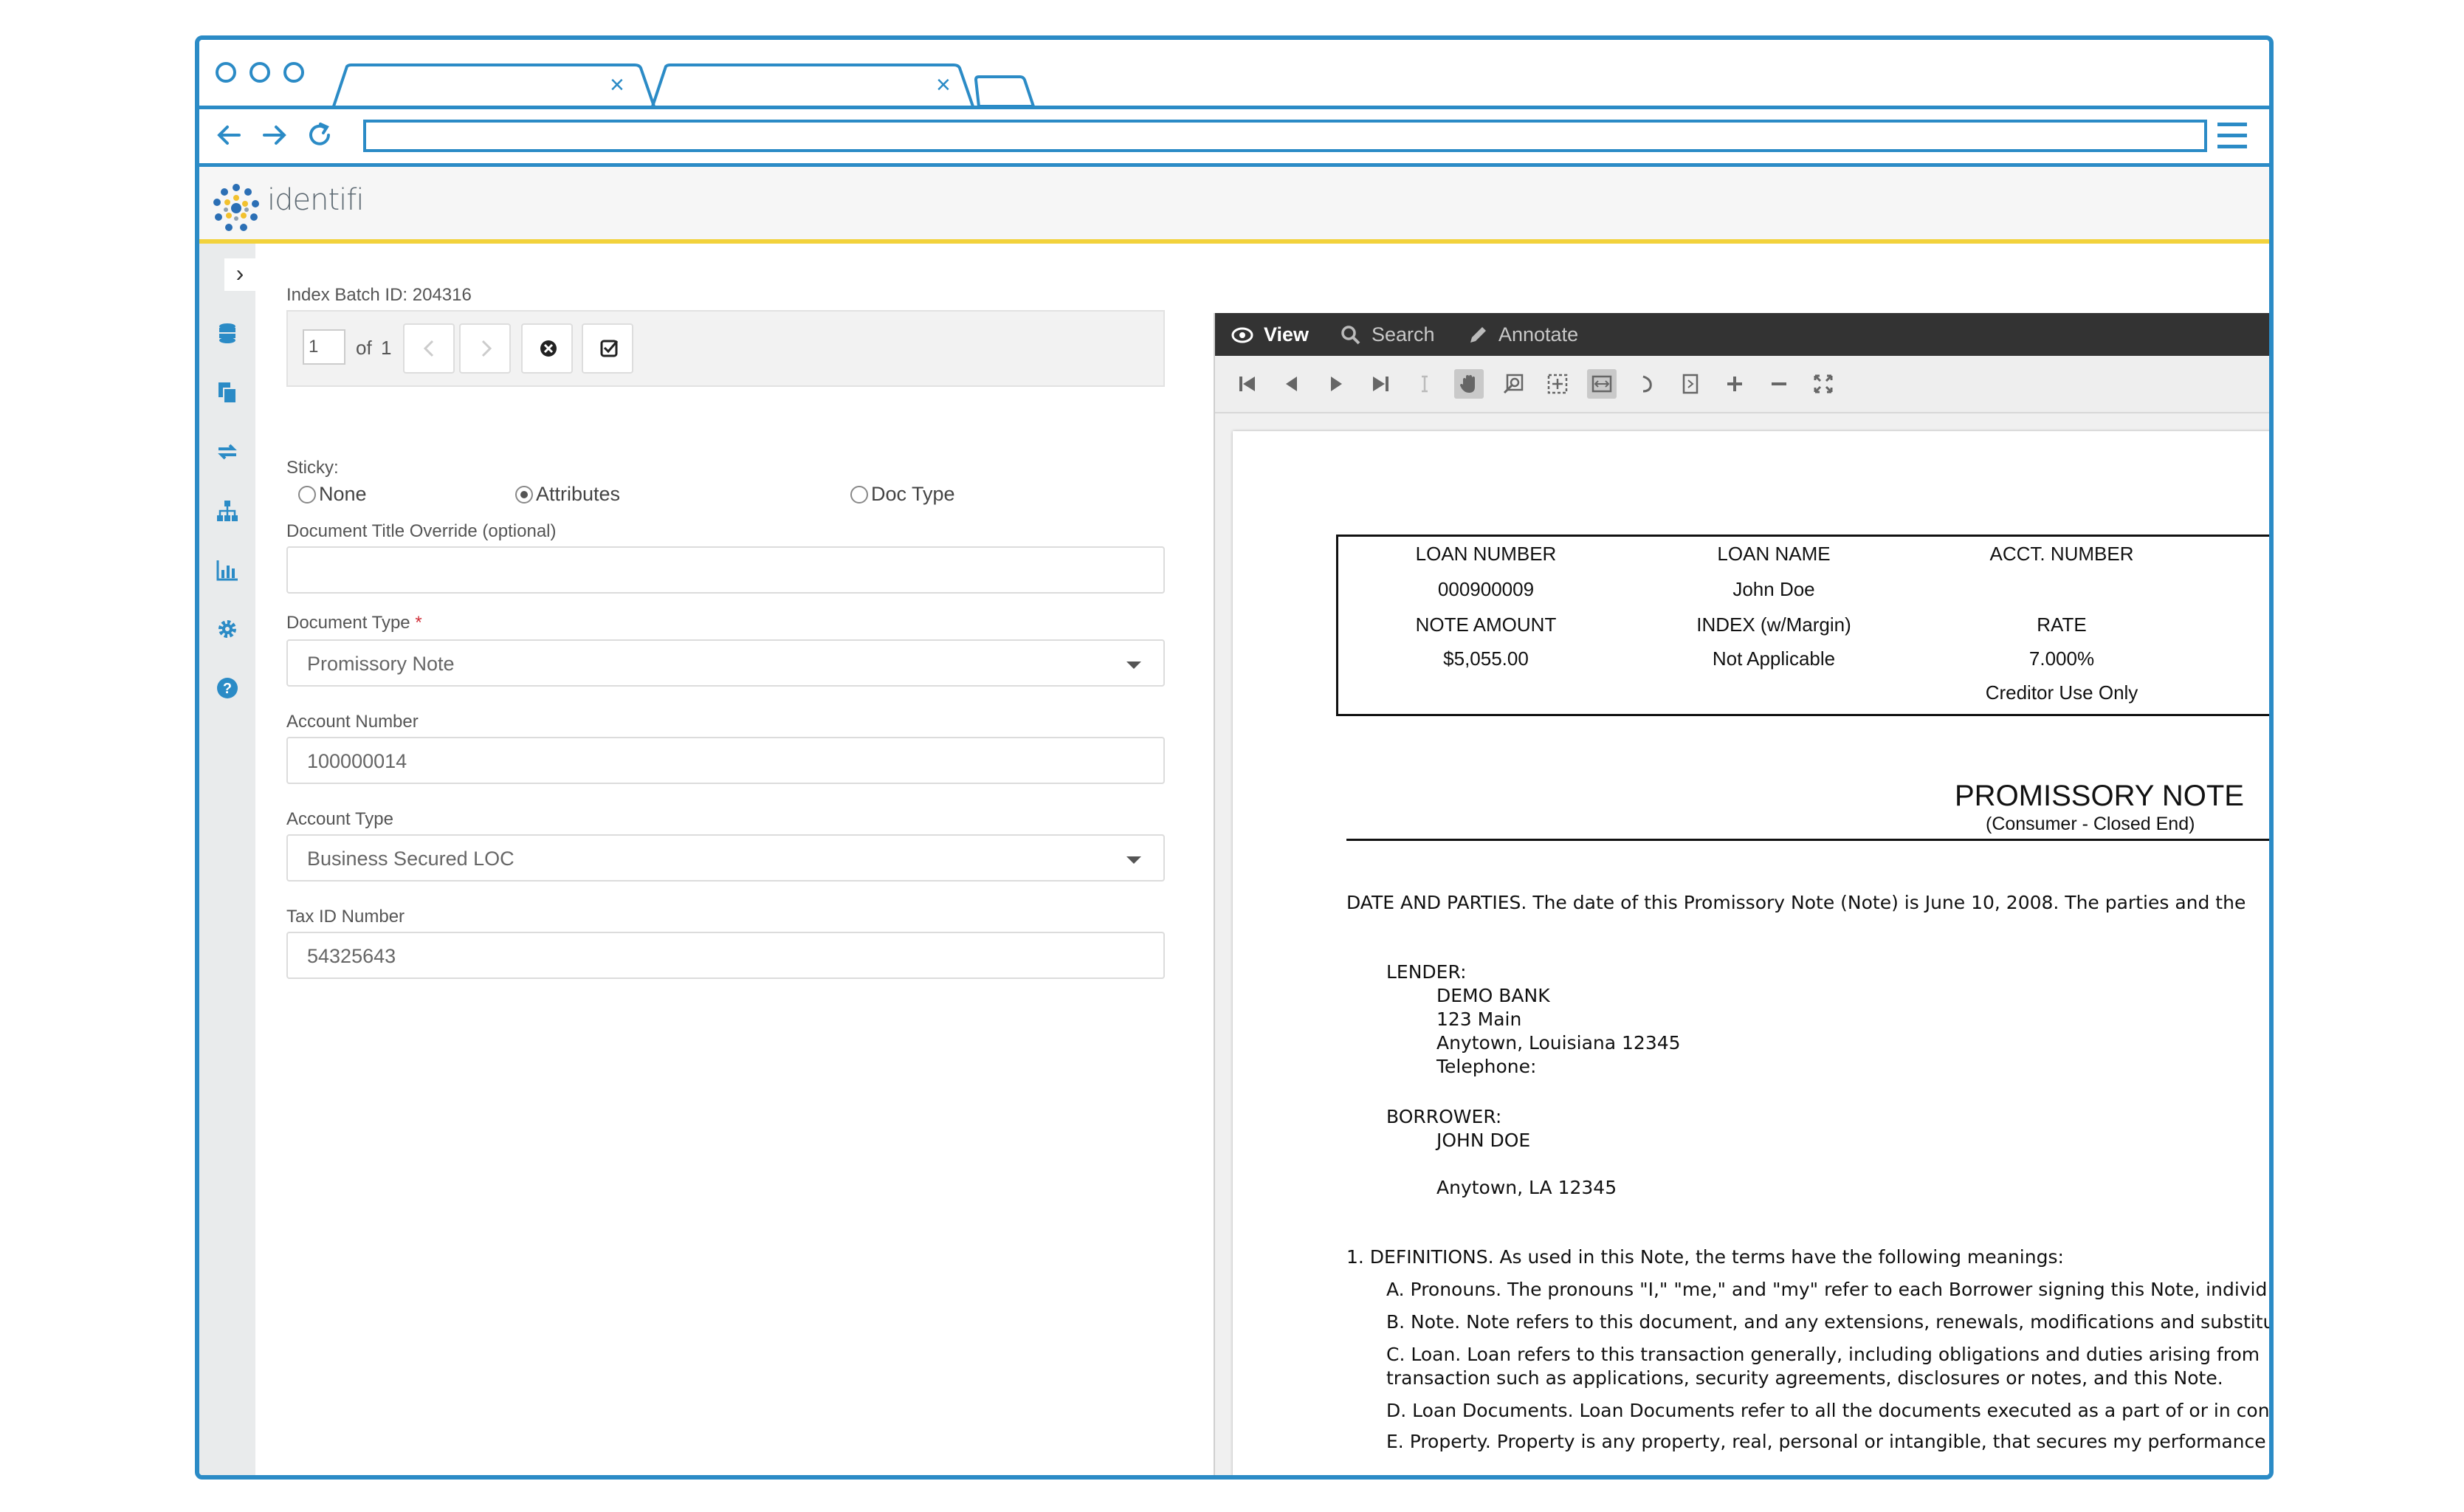 The height and width of the screenshot is (1512, 2464). I want to click on doc-type-select: Promissory Note, so click(725, 663).